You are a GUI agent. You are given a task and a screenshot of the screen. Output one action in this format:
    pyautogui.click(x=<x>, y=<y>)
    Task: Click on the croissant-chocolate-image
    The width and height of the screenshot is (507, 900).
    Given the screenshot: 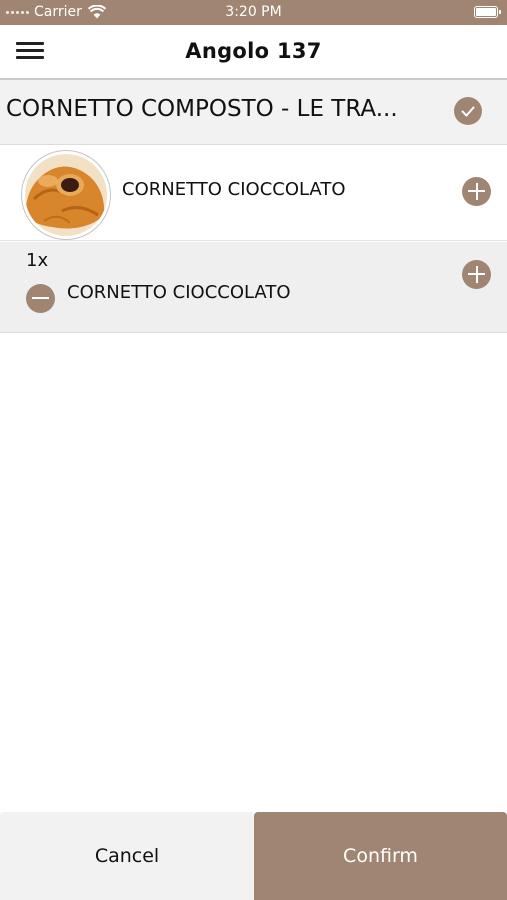 What is the action you would take?
    pyautogui.click(x=66, y=195)
    